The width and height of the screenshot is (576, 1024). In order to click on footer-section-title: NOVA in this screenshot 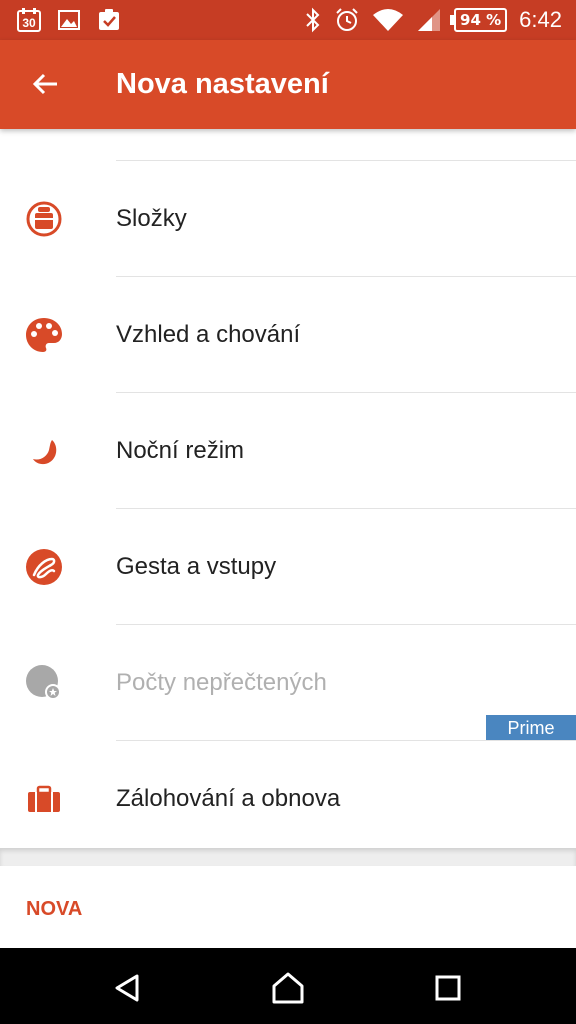, I will do `click(54, 909)`.